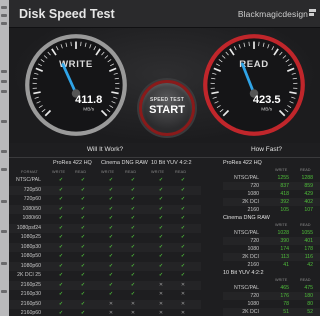 The width and height of the screenshot is (320, 316). Describe the element at coordinates (271, 241) in the screenshot. I see `table-row: 720 390 401` at that location.